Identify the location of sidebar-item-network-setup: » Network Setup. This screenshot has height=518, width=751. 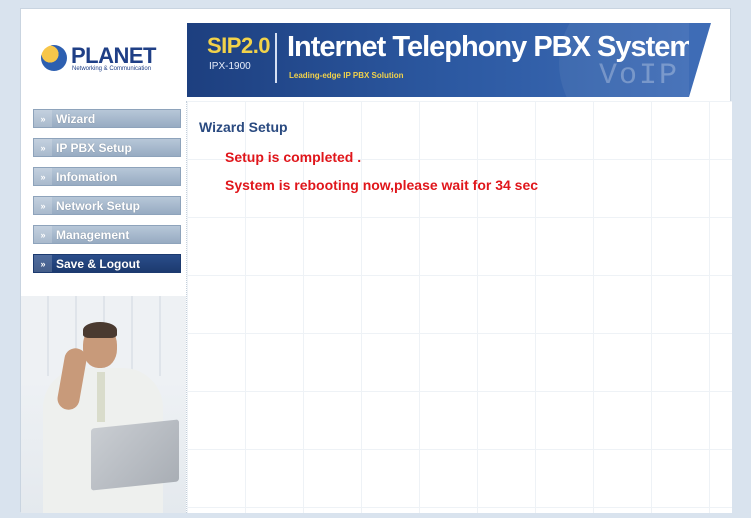
(107, 205).